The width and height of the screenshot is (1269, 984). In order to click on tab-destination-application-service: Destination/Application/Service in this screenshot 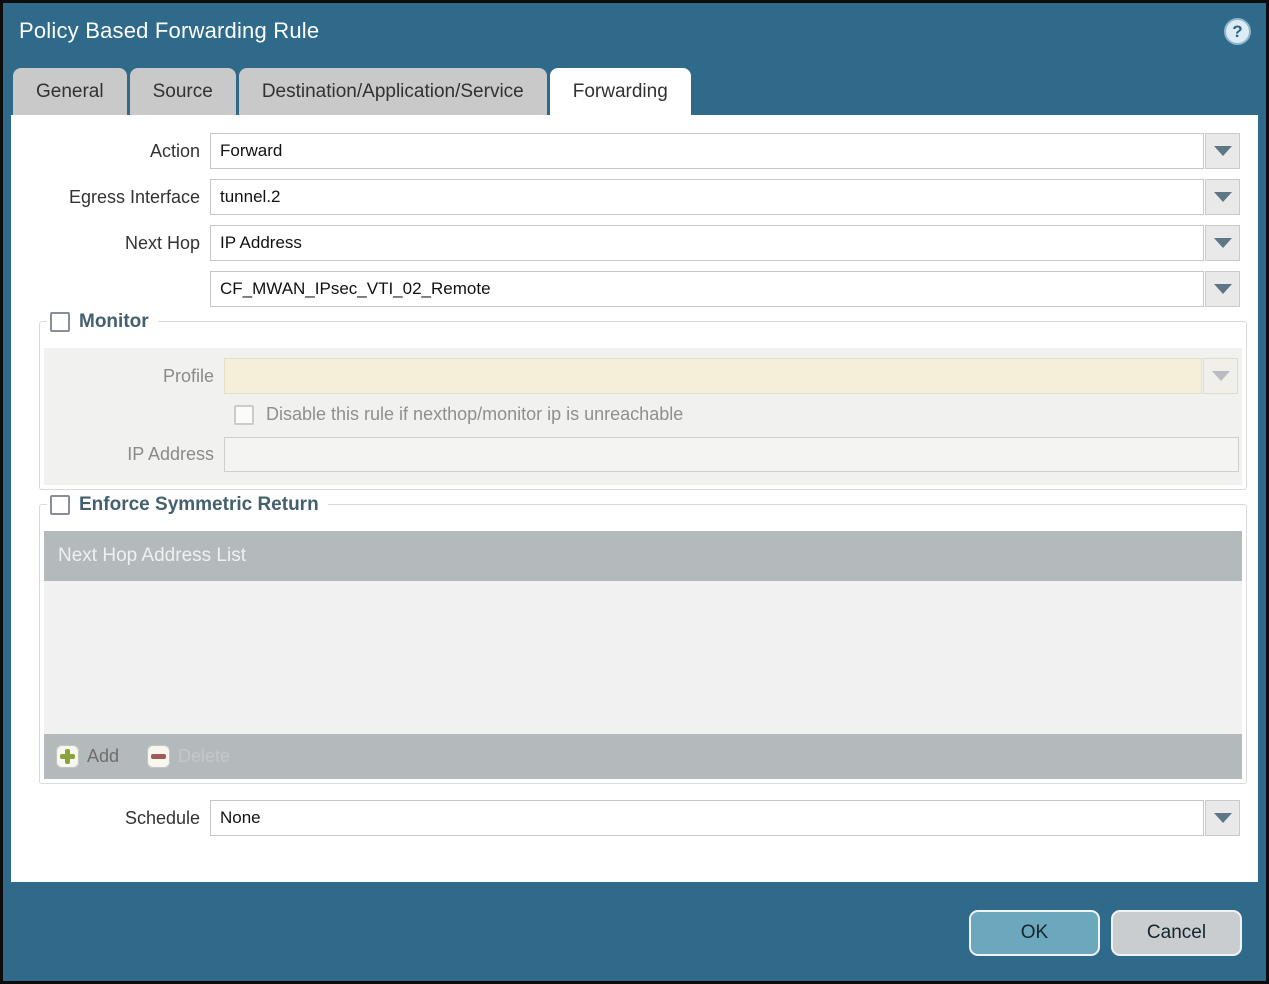, I will do `click(392, 91)`.